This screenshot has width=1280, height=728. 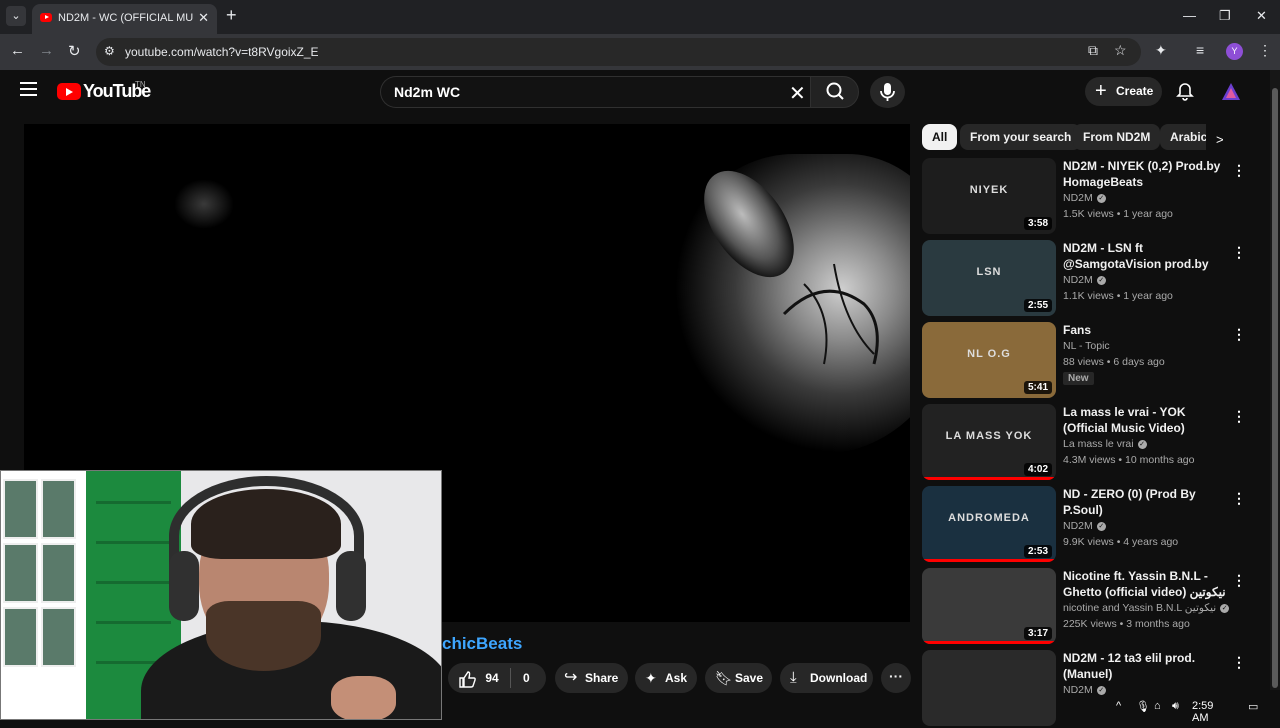 I want to click on search-button, so click(x=834, y=92).